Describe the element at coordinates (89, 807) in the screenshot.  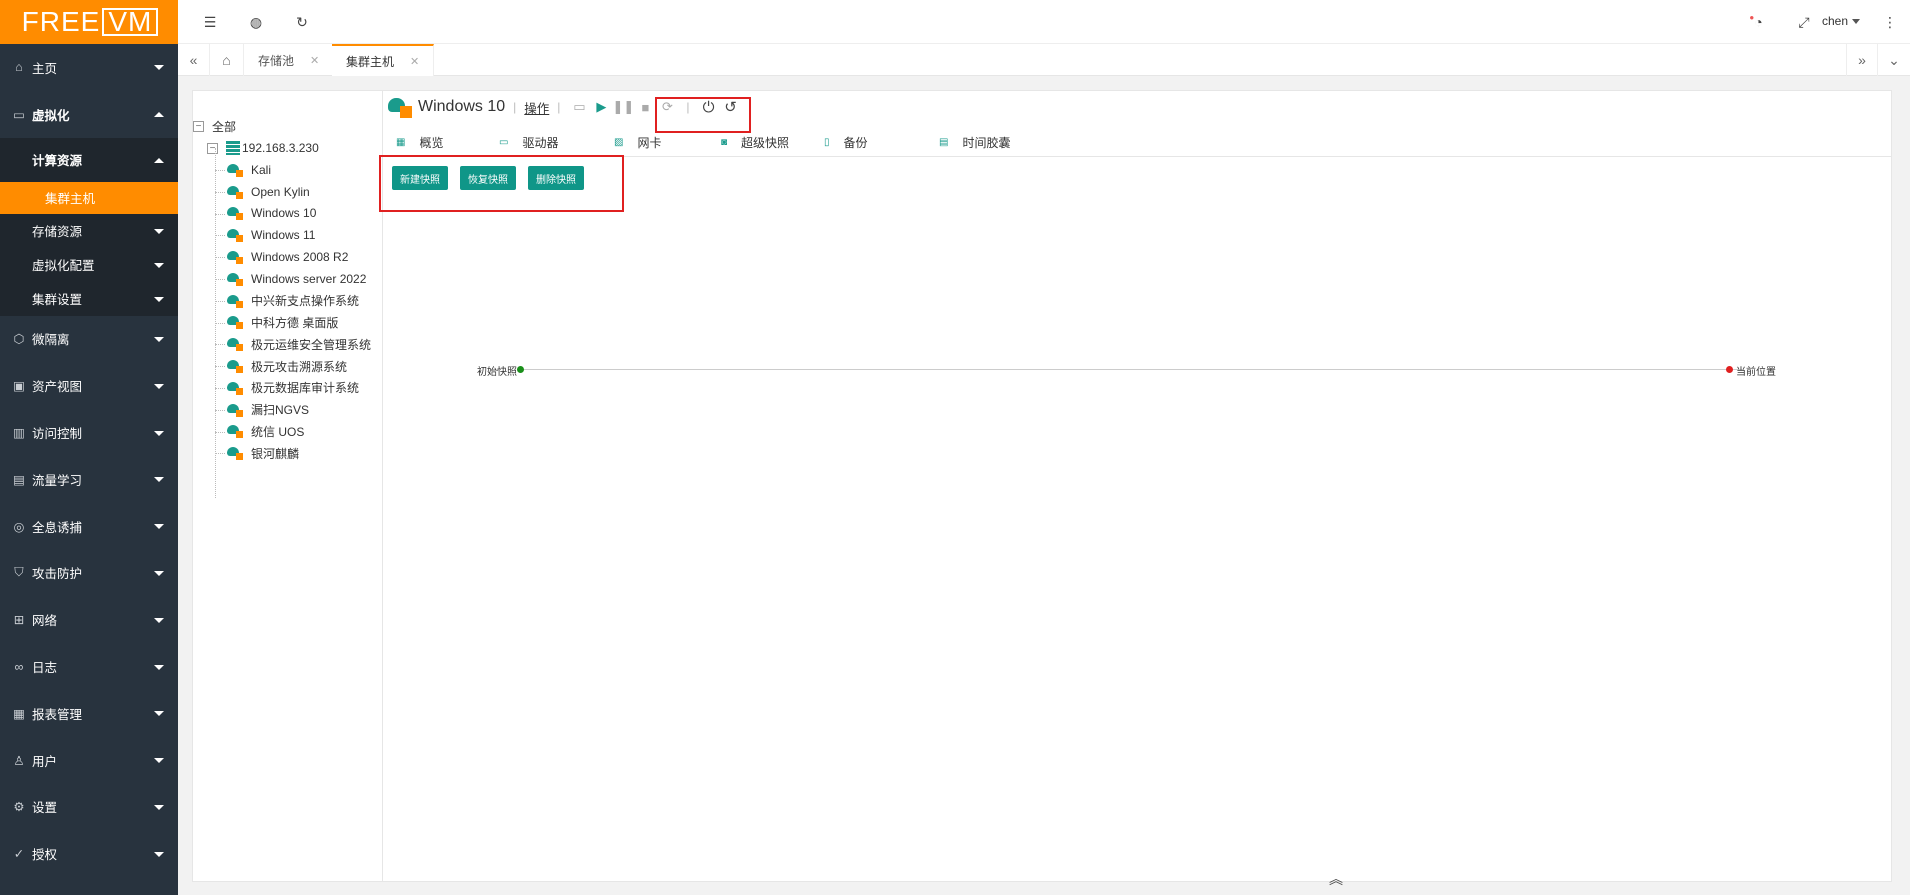
I see `sidebar-item-settings: ⚙ 设置` at that location.